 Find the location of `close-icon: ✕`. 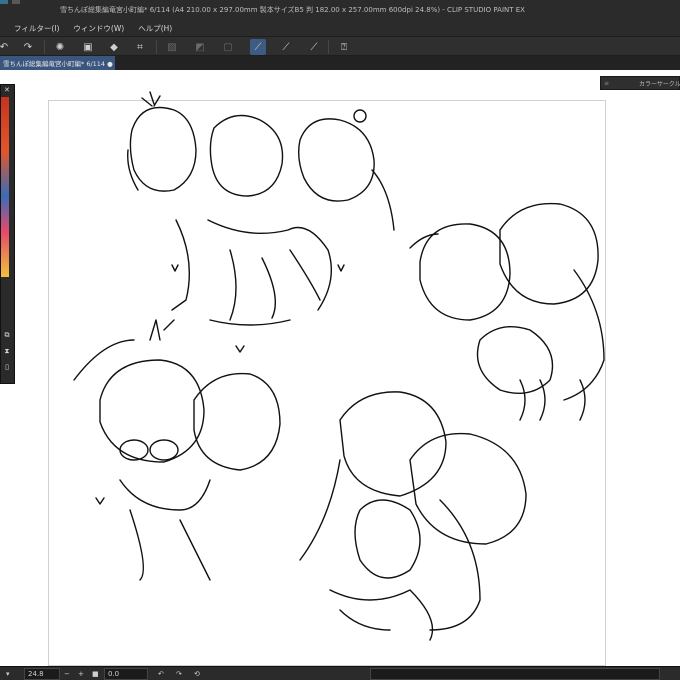

close-icon: ✕ is located at coordinates (7, 90).